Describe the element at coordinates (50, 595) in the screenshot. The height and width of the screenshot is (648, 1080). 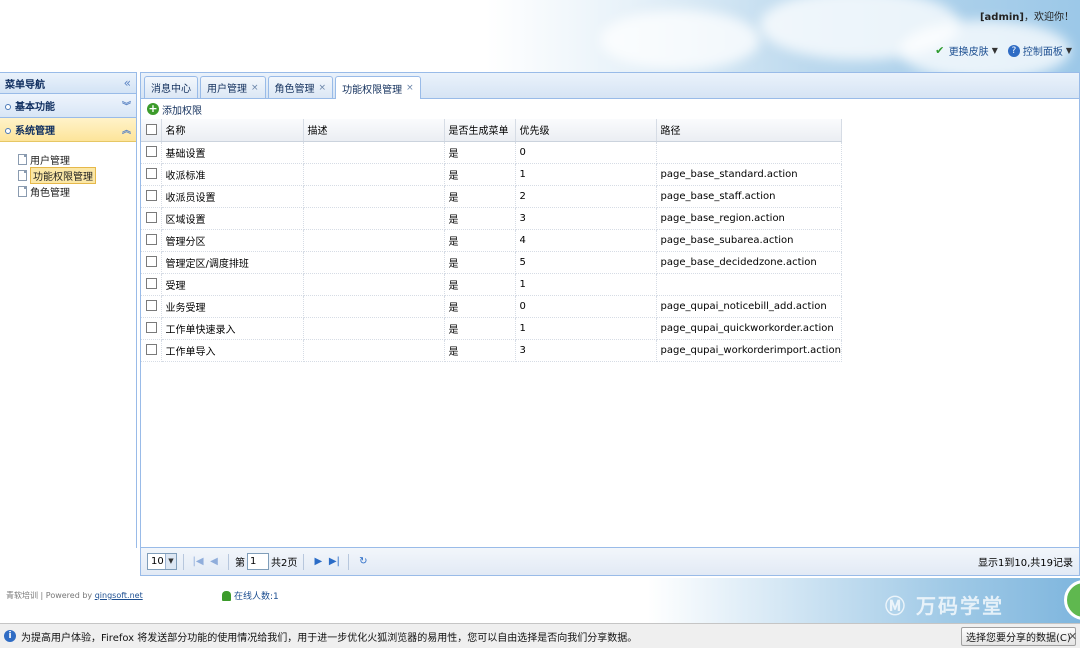
I see `powered-prefix: 青软培训 | Powered by` at that location.